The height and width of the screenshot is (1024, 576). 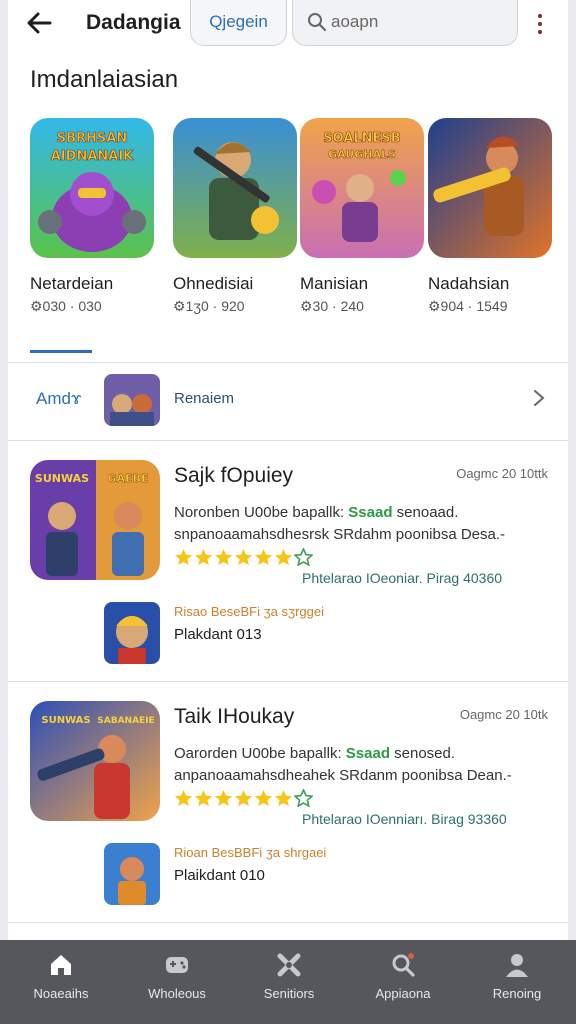 I want to click on carousel-card: Nadahsian ⚙904 · 1549, so click(x=490, y=216).